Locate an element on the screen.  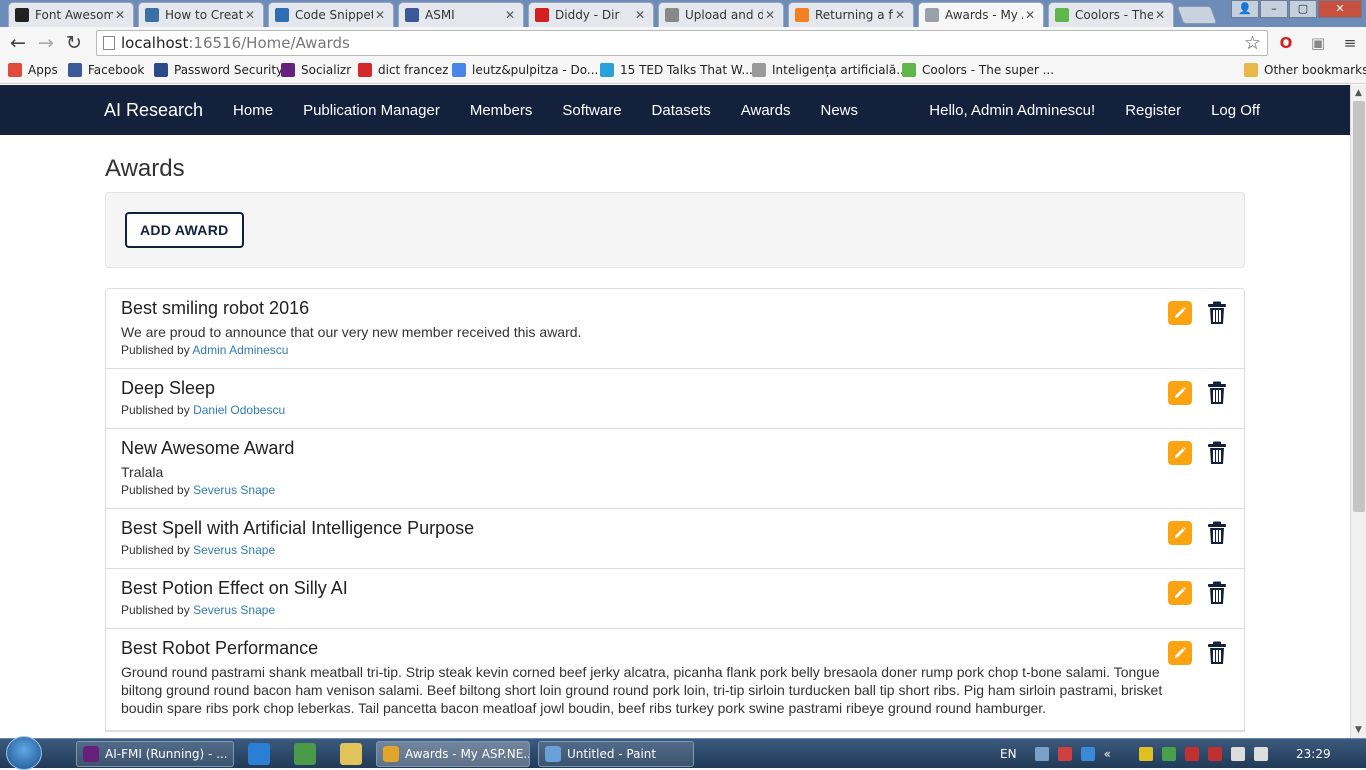
browser-tab: Code Snippet ✕ is located at coordinates (331, 14).